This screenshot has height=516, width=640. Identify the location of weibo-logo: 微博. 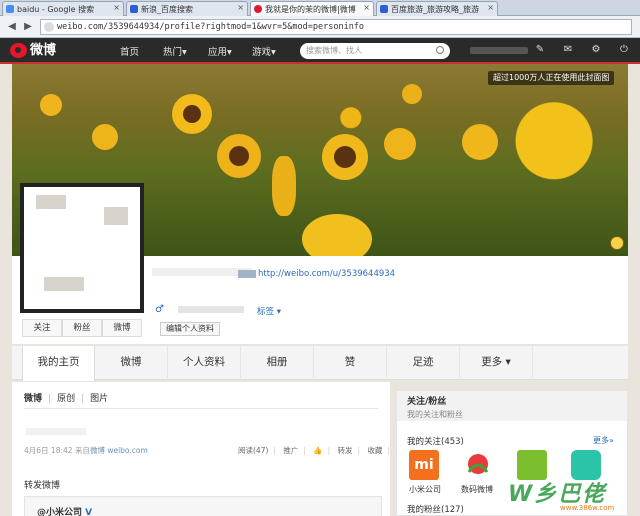
(33, 51).